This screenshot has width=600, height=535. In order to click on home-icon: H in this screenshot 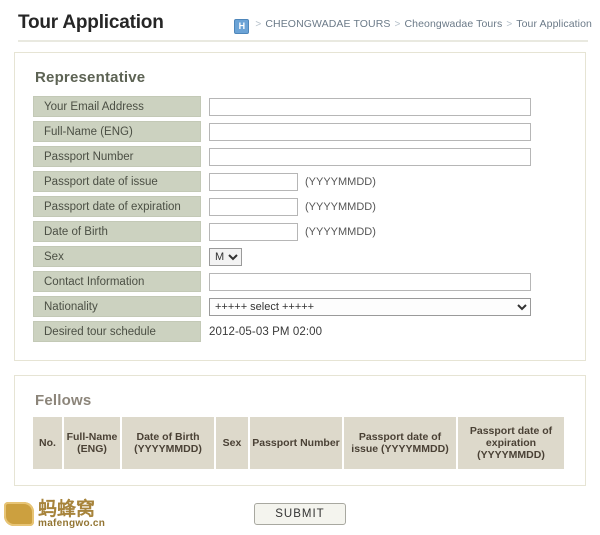, I will do `click(242, 26)`.